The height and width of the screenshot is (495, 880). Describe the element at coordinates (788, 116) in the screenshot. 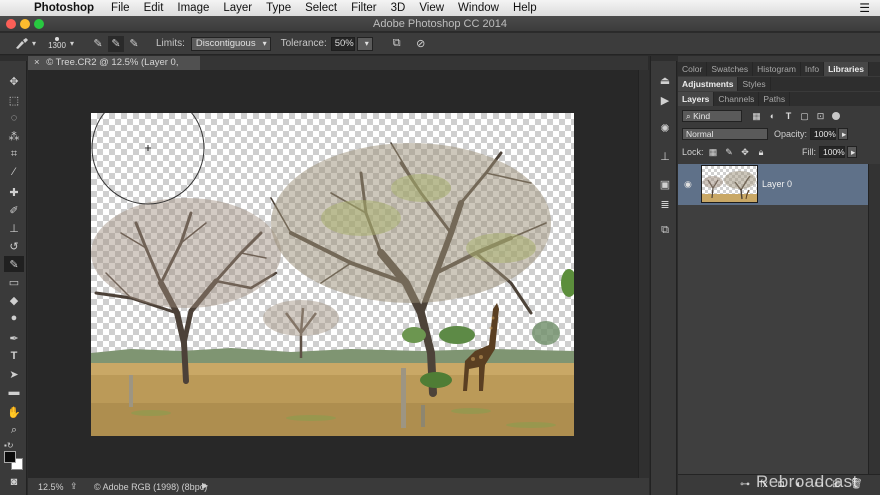

I see `type-layer-filter-icon: T` at that location.